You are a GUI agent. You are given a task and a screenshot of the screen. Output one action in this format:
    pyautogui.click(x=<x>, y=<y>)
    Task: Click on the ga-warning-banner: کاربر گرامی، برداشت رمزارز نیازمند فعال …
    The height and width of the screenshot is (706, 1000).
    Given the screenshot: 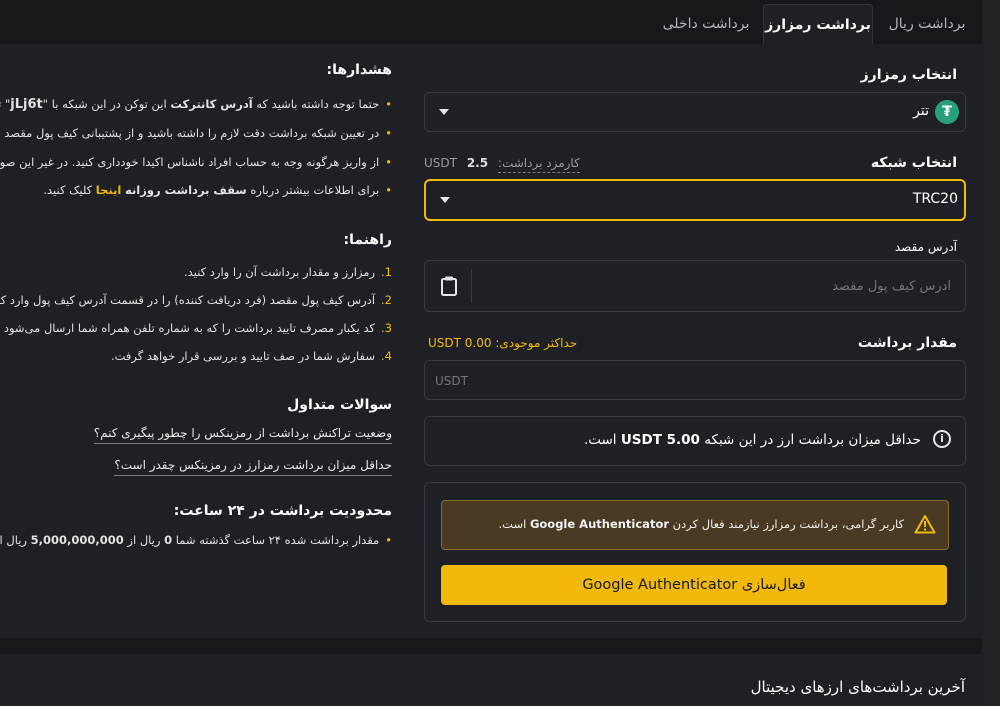 What is the action you would take?
    pyautogui.click(x=695, y=525)
    